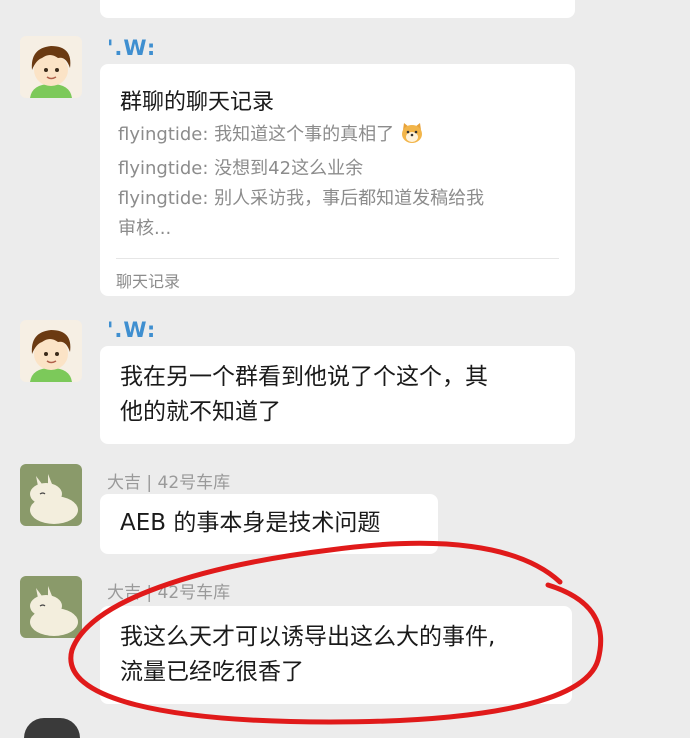  What do you see at coordinates (337, 9) in the screenshot?
I see `previous-message-bubble` at bounding box center [337, 9].